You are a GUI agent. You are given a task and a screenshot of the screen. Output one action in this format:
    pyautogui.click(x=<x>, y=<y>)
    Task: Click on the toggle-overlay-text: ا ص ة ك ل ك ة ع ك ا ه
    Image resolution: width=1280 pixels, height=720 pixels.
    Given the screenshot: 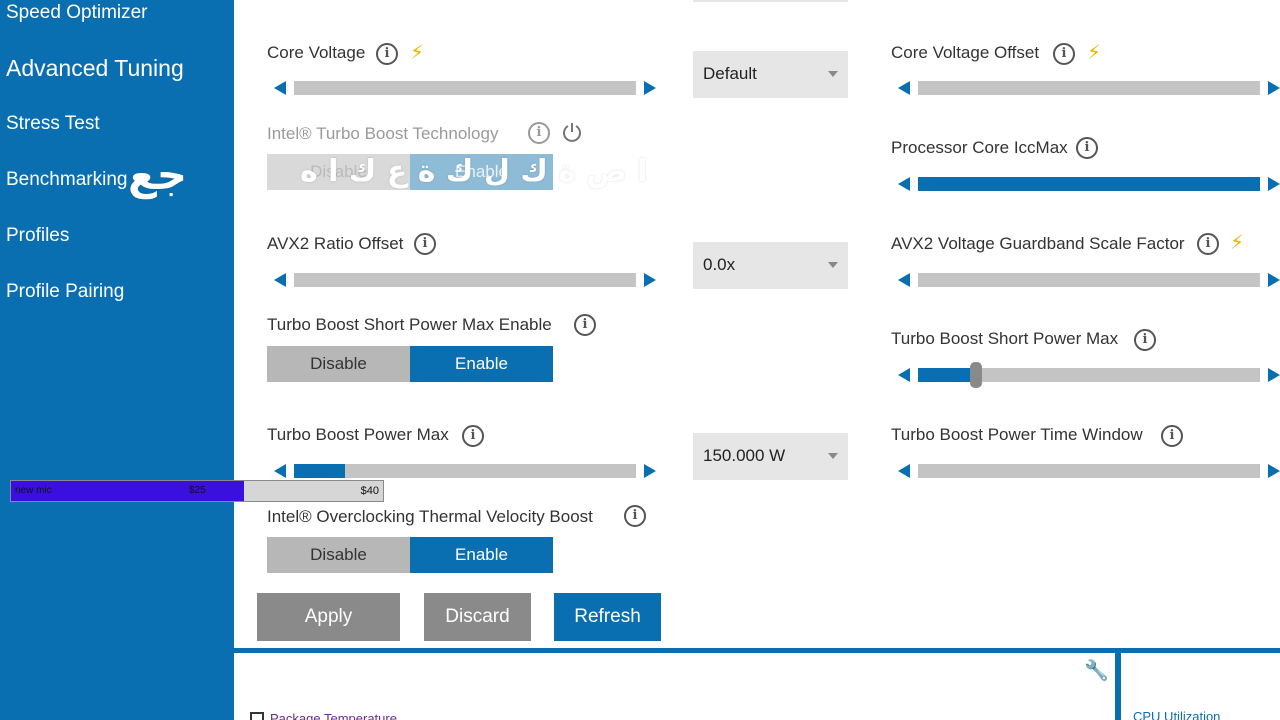 What is the action you would take?
    pyautogui.click(x=474, y=171)
    